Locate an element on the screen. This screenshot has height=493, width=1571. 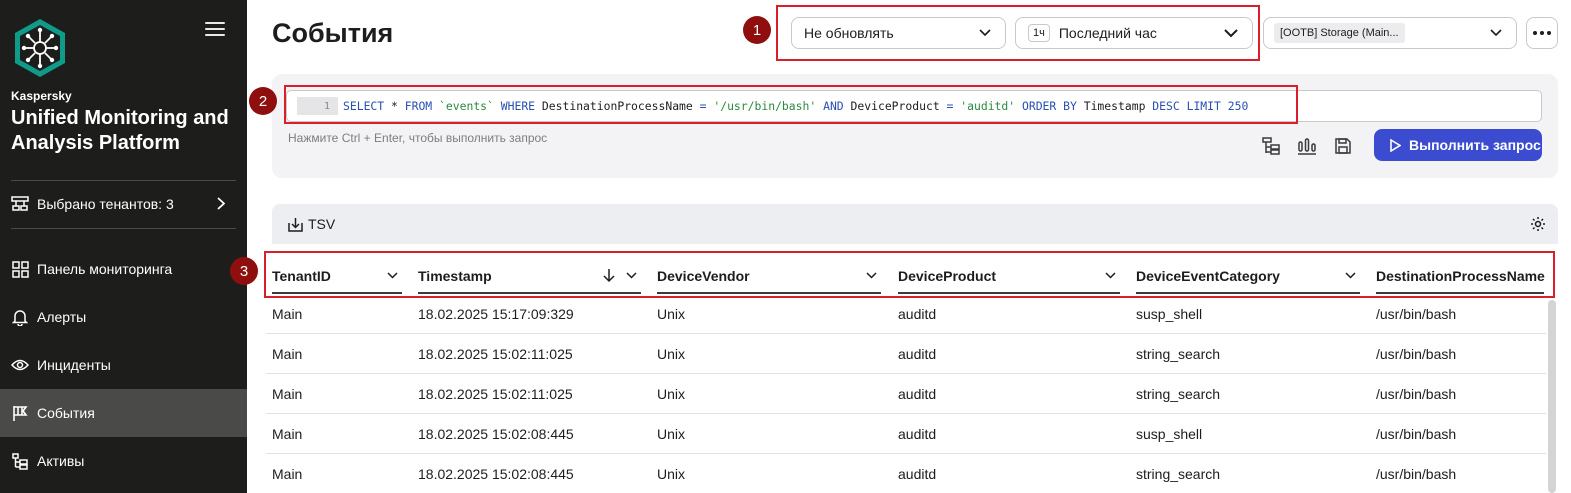
sidebar-item-incidents: Инциденты is located at coordinates (123, 365).